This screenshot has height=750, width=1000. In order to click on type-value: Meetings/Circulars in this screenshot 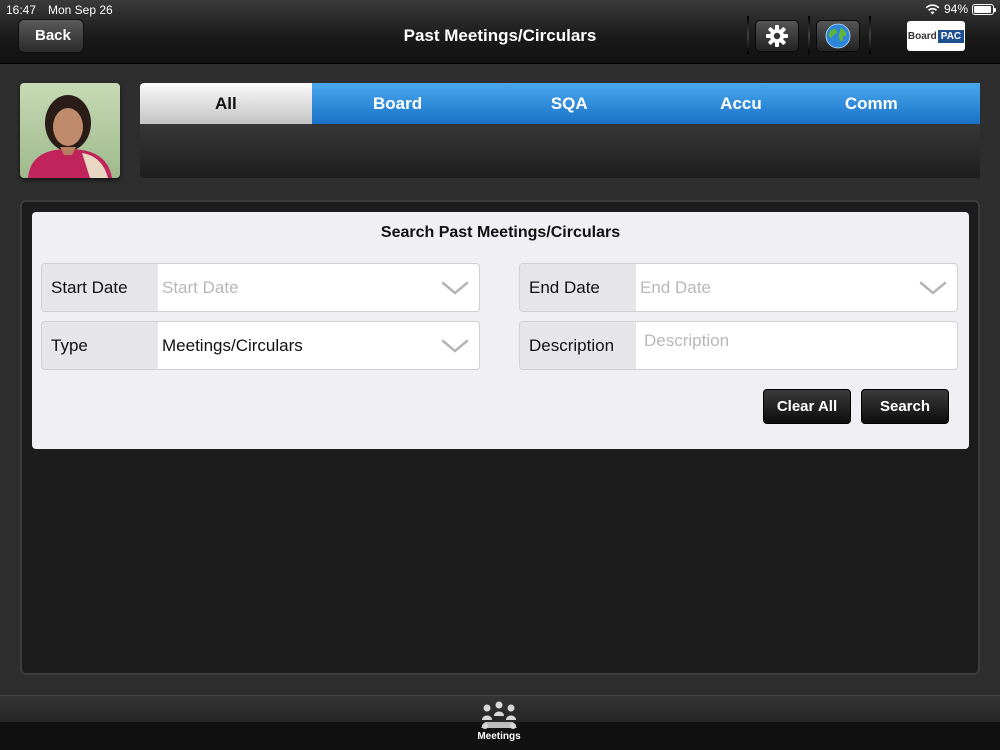, I will do `click(232, 345)`.